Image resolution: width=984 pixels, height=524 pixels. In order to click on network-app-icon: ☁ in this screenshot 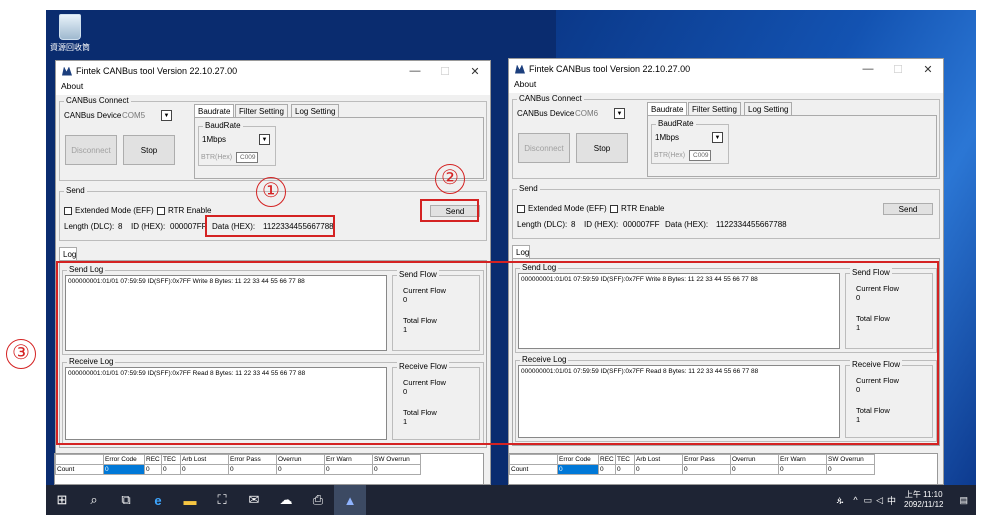, I will do `click(286, 500)`.